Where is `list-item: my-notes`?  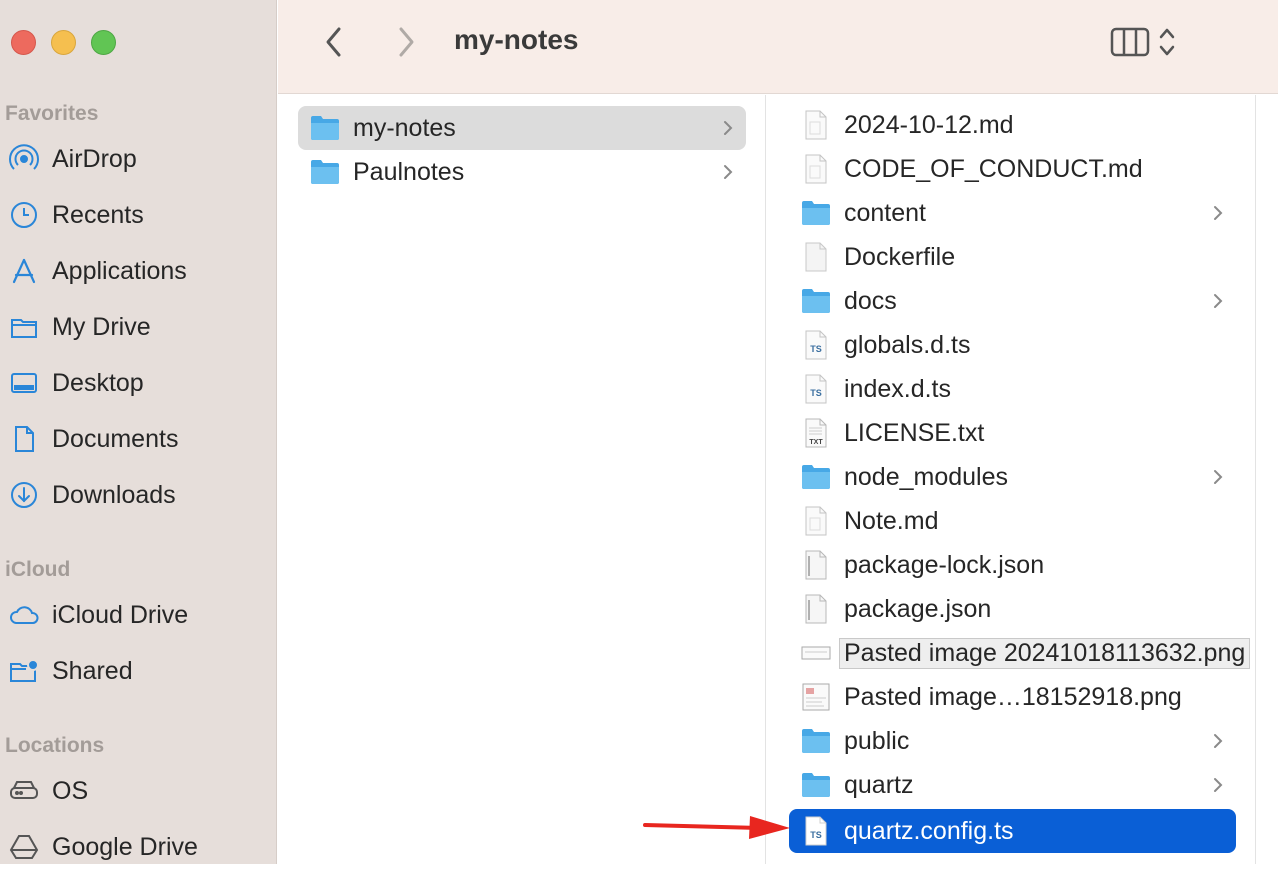 list-item: my-notes is located at coordinates (522, 128).